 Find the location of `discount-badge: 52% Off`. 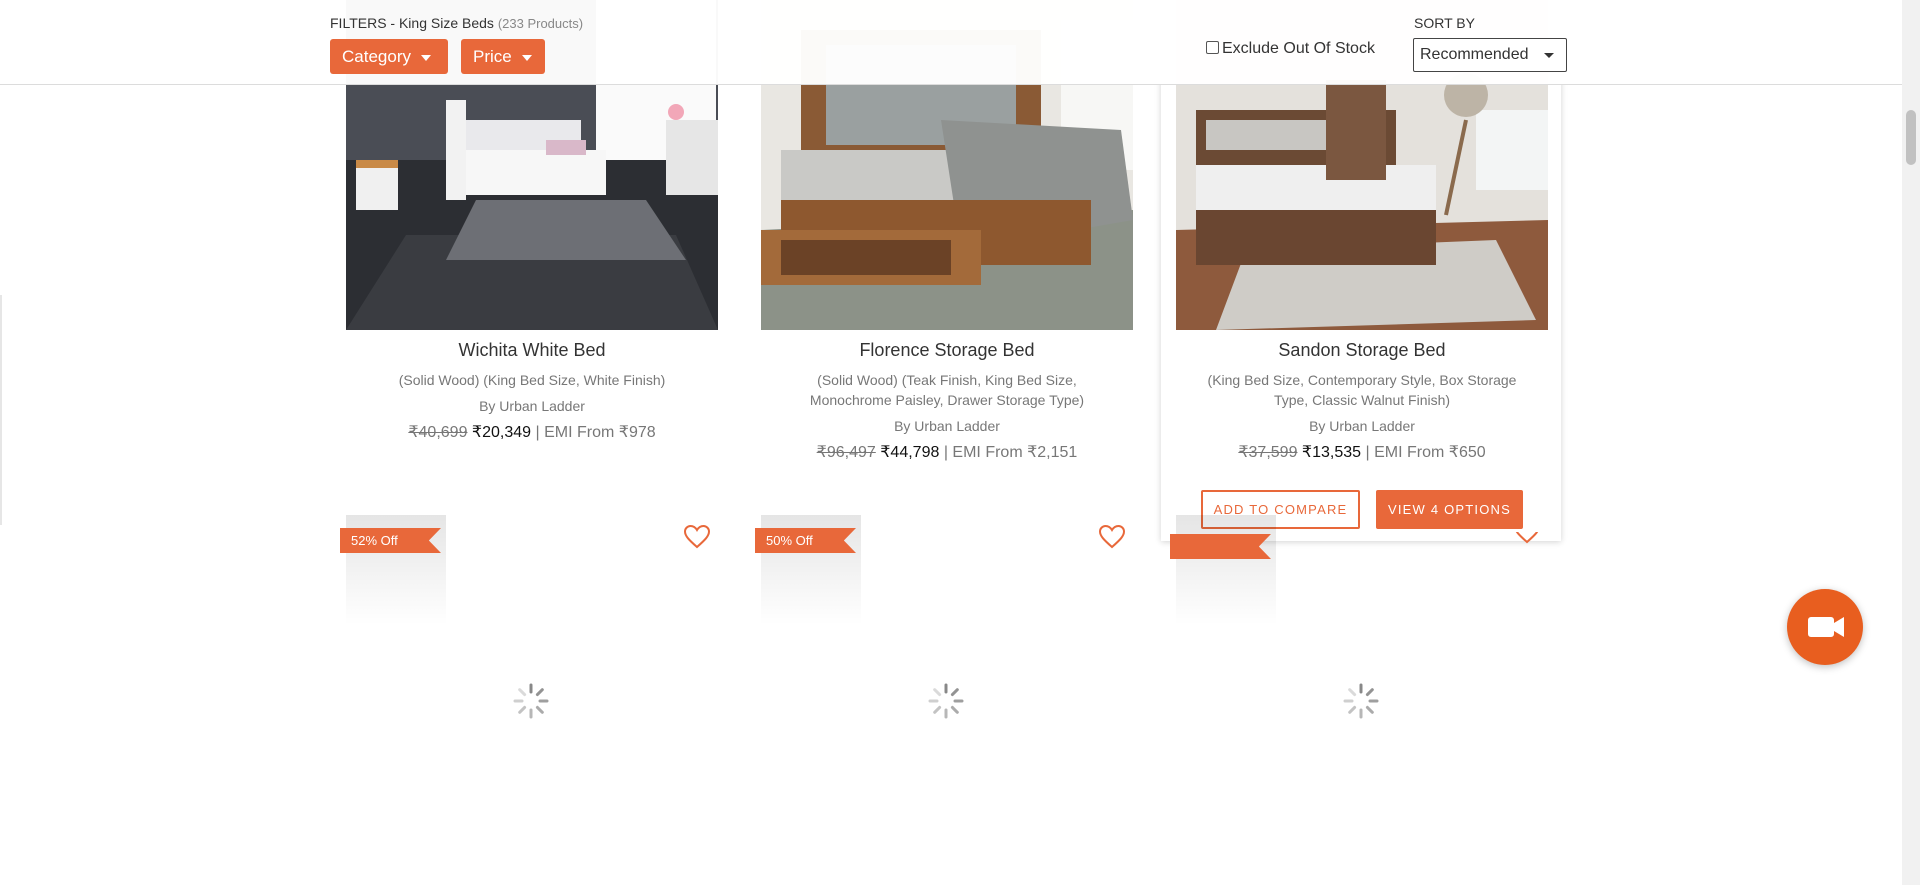

discount-badge: 52% Off is located at coordinates (390, 540).